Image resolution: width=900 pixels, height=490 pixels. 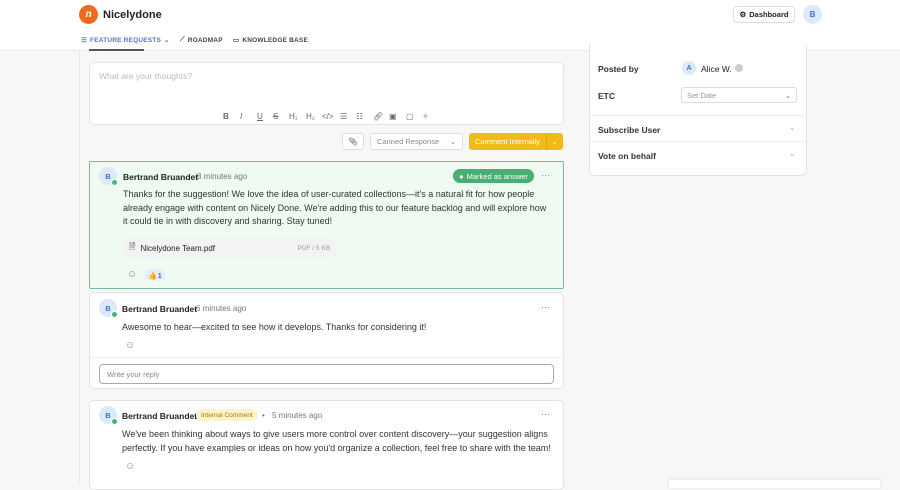 What do you see at coordinates (227, 415) in the screenshot?
I see `internal-comment-badge: Internal Comment` at bounding box center [227, 415].